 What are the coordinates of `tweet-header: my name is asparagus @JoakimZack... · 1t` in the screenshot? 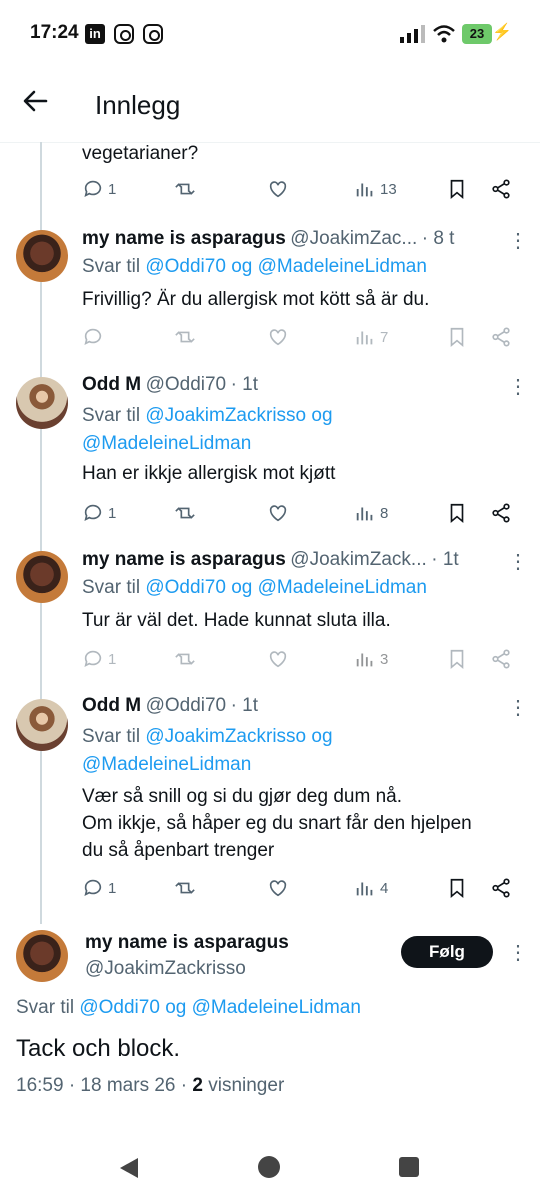 It's located at (270, 560).